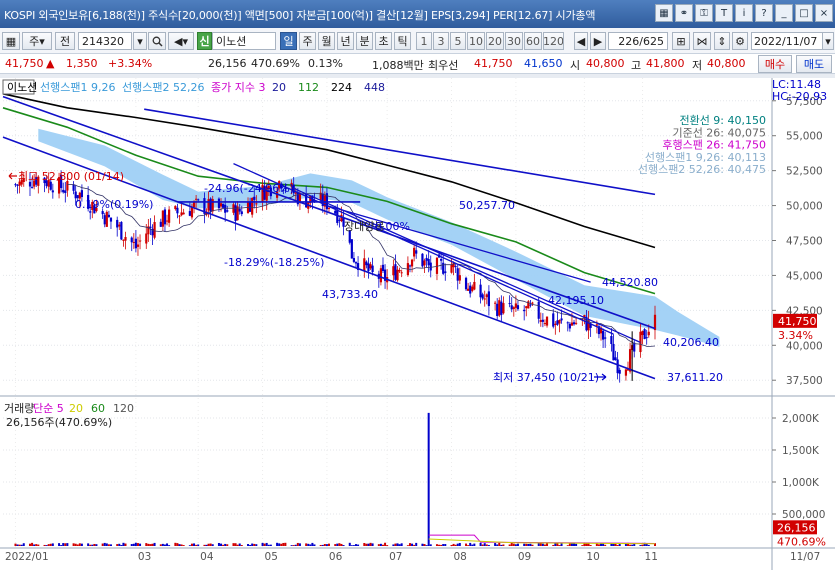  What do you see at coordinates (458, 41) in the screenshot?
I see `interval-button-5: 5` at bounding box center [458, 41].